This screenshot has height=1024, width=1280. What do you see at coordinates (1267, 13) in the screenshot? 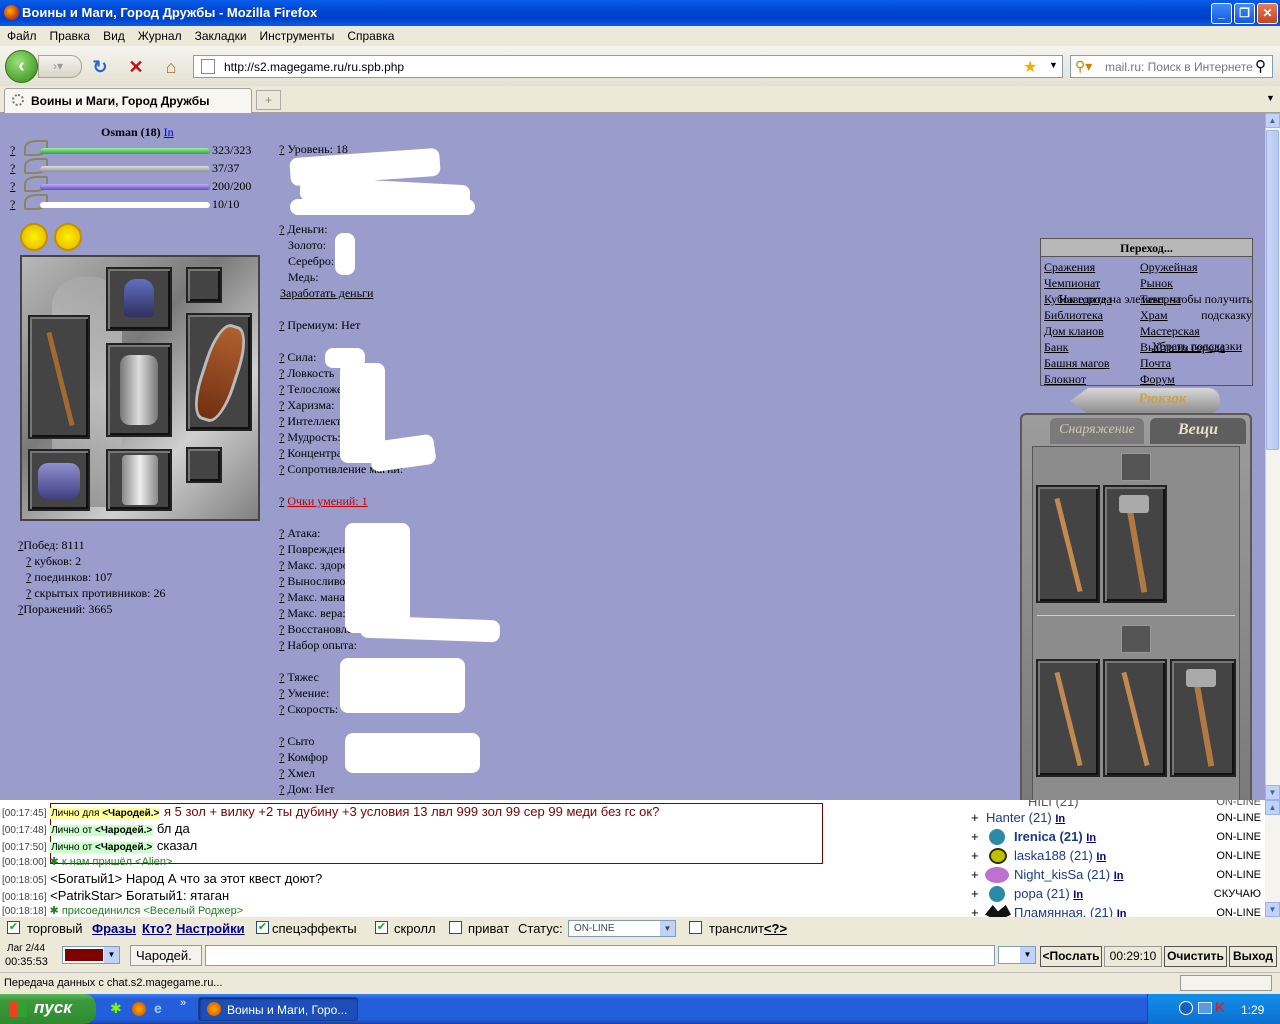
I see `close-button: ✕` at bounding box center [1267, 13].